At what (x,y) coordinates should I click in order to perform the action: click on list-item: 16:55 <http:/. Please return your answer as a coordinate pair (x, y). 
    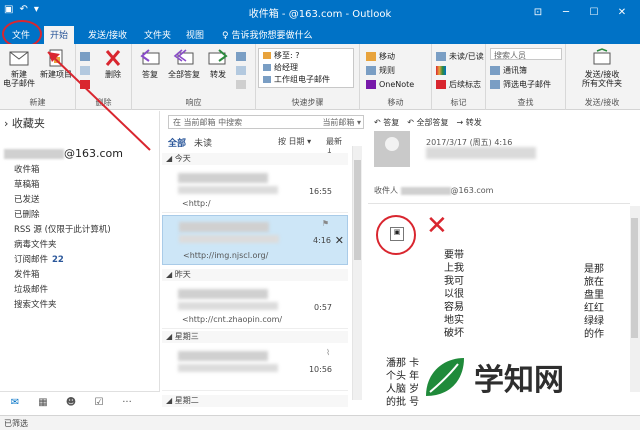
    Looking at the image, I should click on (255, 190).